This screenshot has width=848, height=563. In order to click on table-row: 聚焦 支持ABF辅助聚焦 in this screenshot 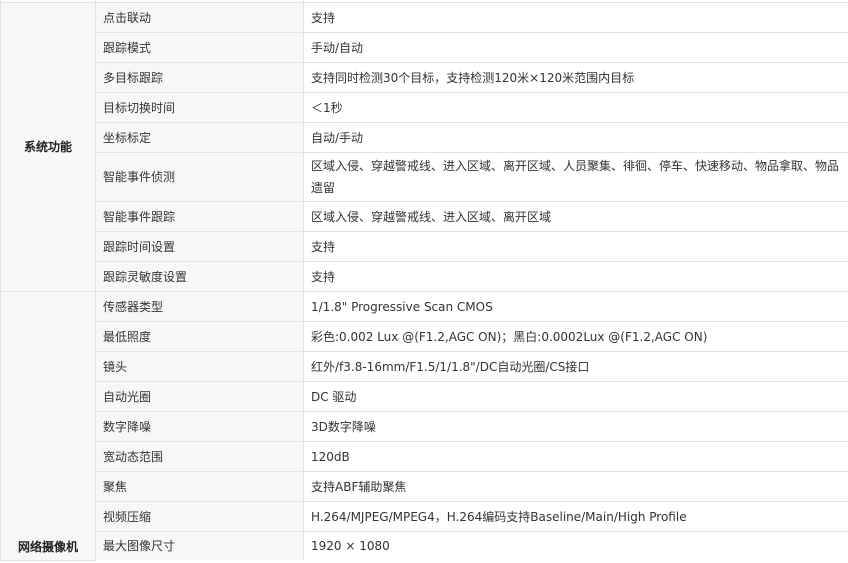, I will do `click(424, 486)`.